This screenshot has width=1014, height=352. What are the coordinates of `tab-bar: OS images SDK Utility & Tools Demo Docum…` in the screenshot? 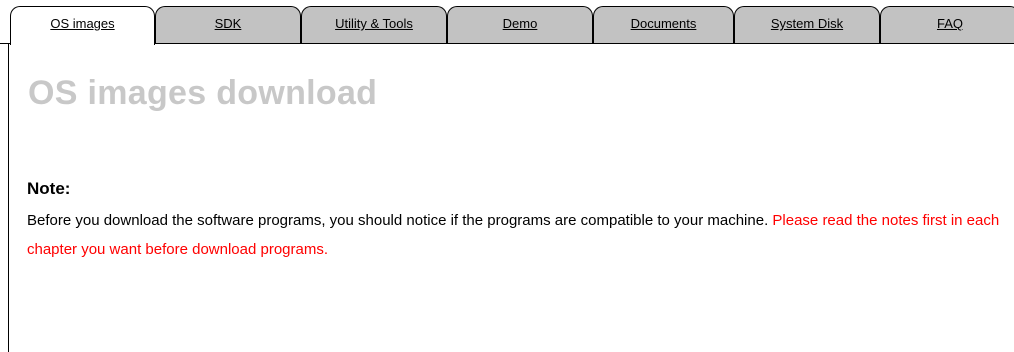 It's located at (507, 22).